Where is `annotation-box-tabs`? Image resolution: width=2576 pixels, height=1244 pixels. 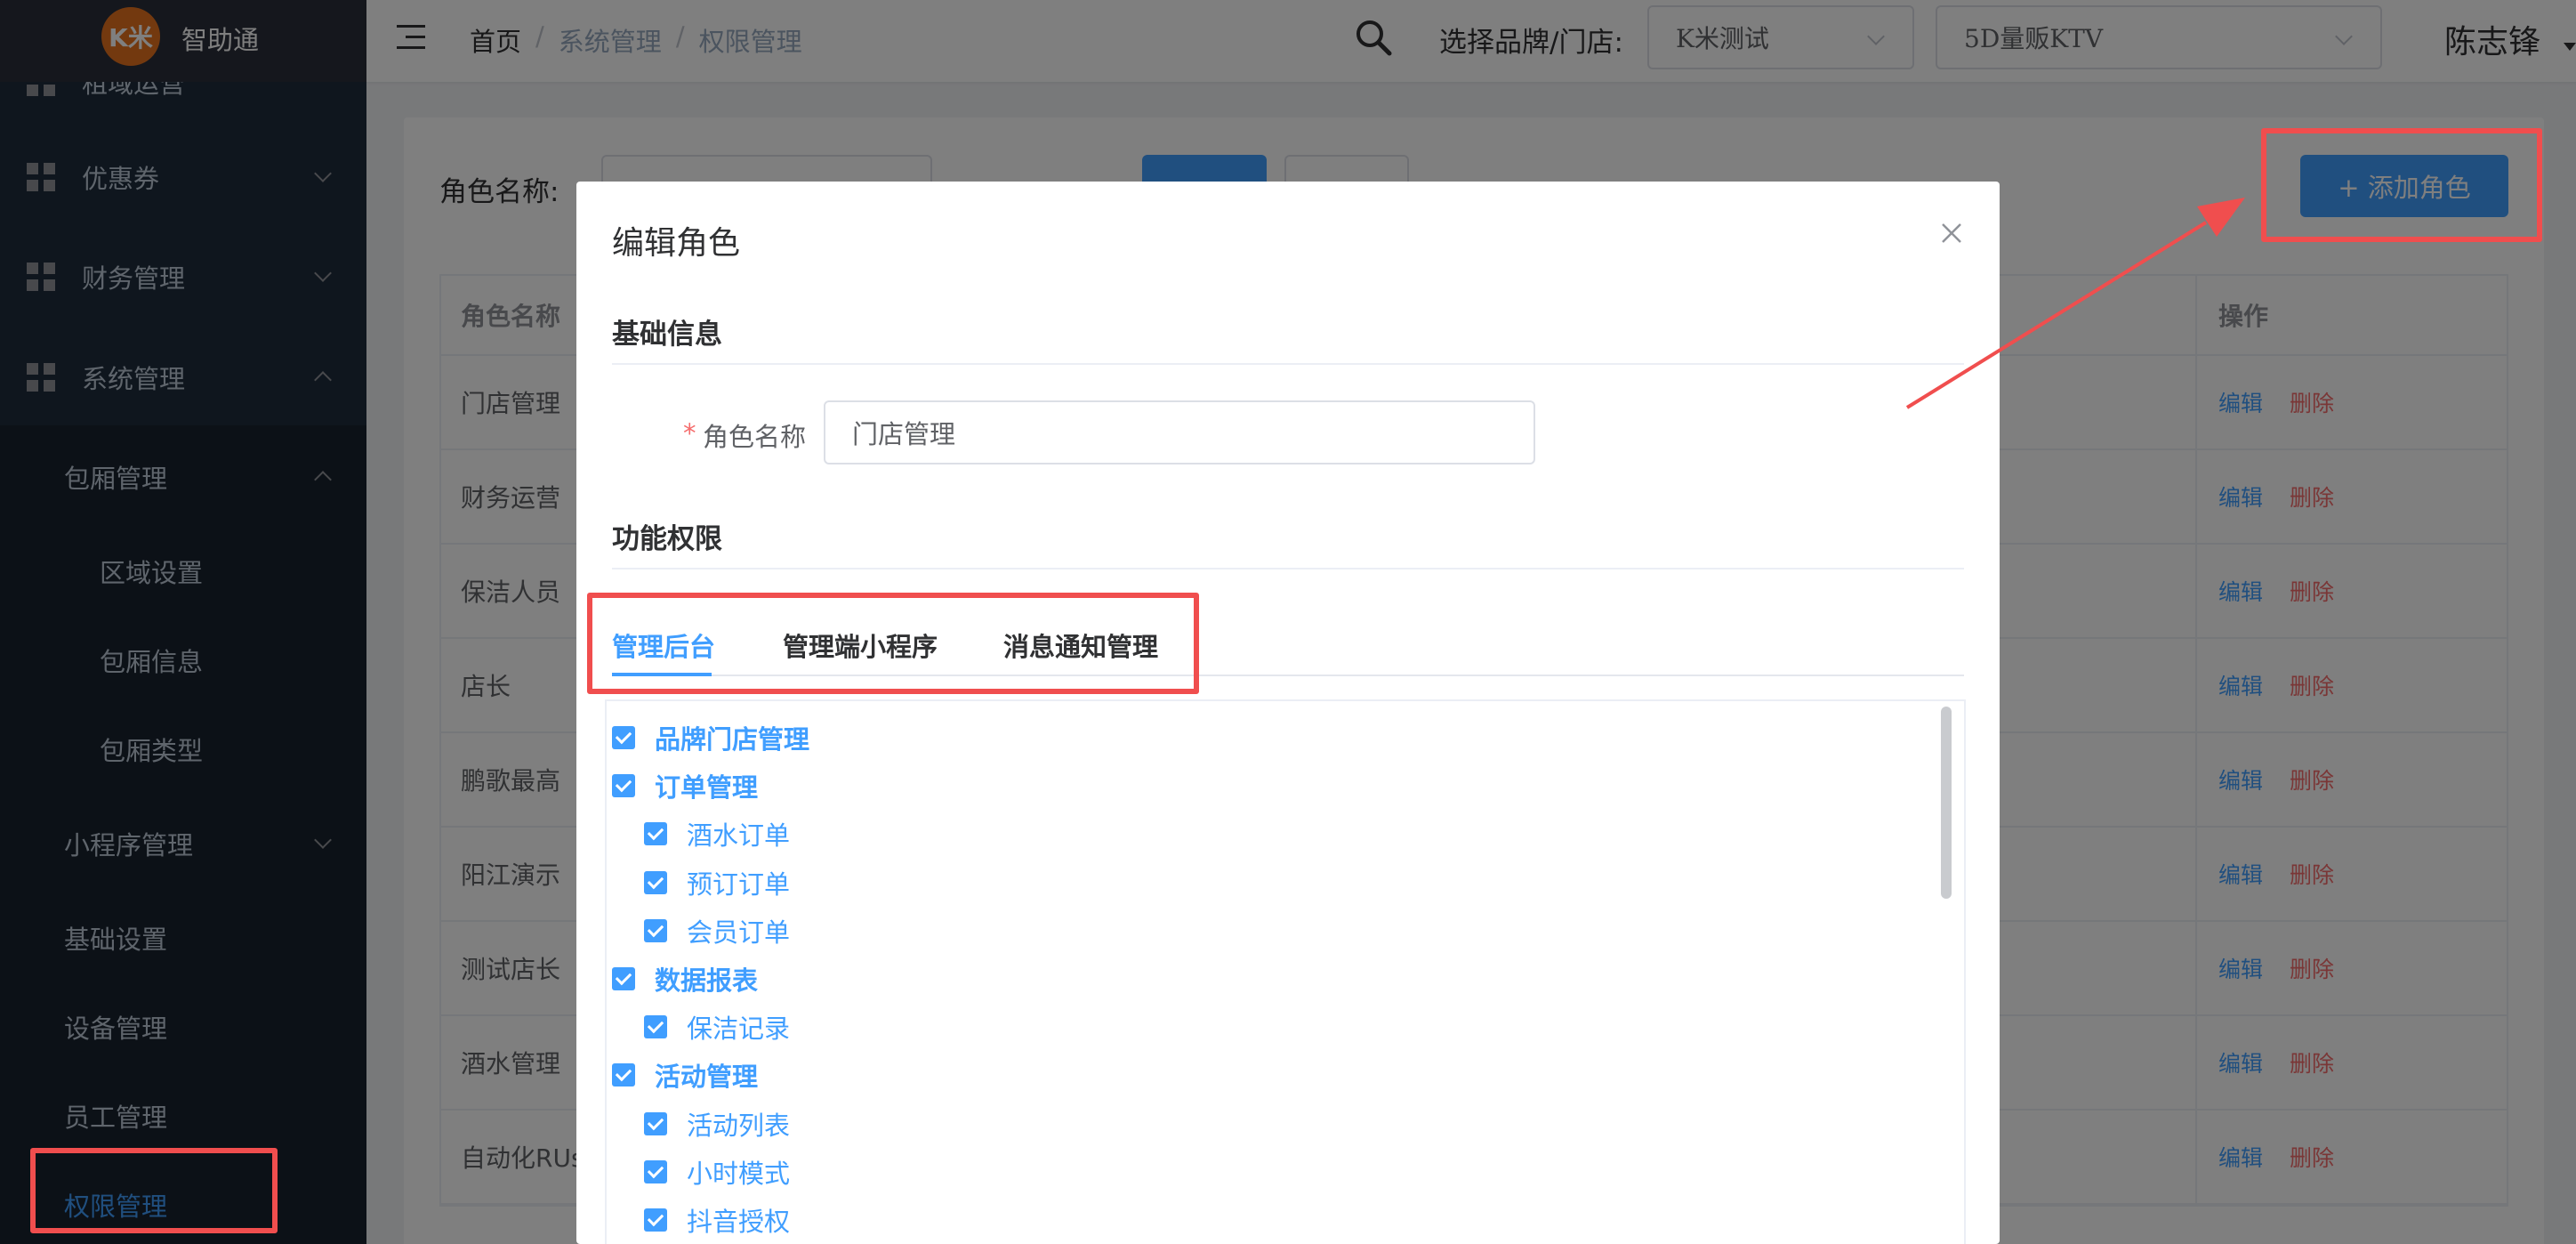 annotation-box-tabs is located at coordinates (893, 643).